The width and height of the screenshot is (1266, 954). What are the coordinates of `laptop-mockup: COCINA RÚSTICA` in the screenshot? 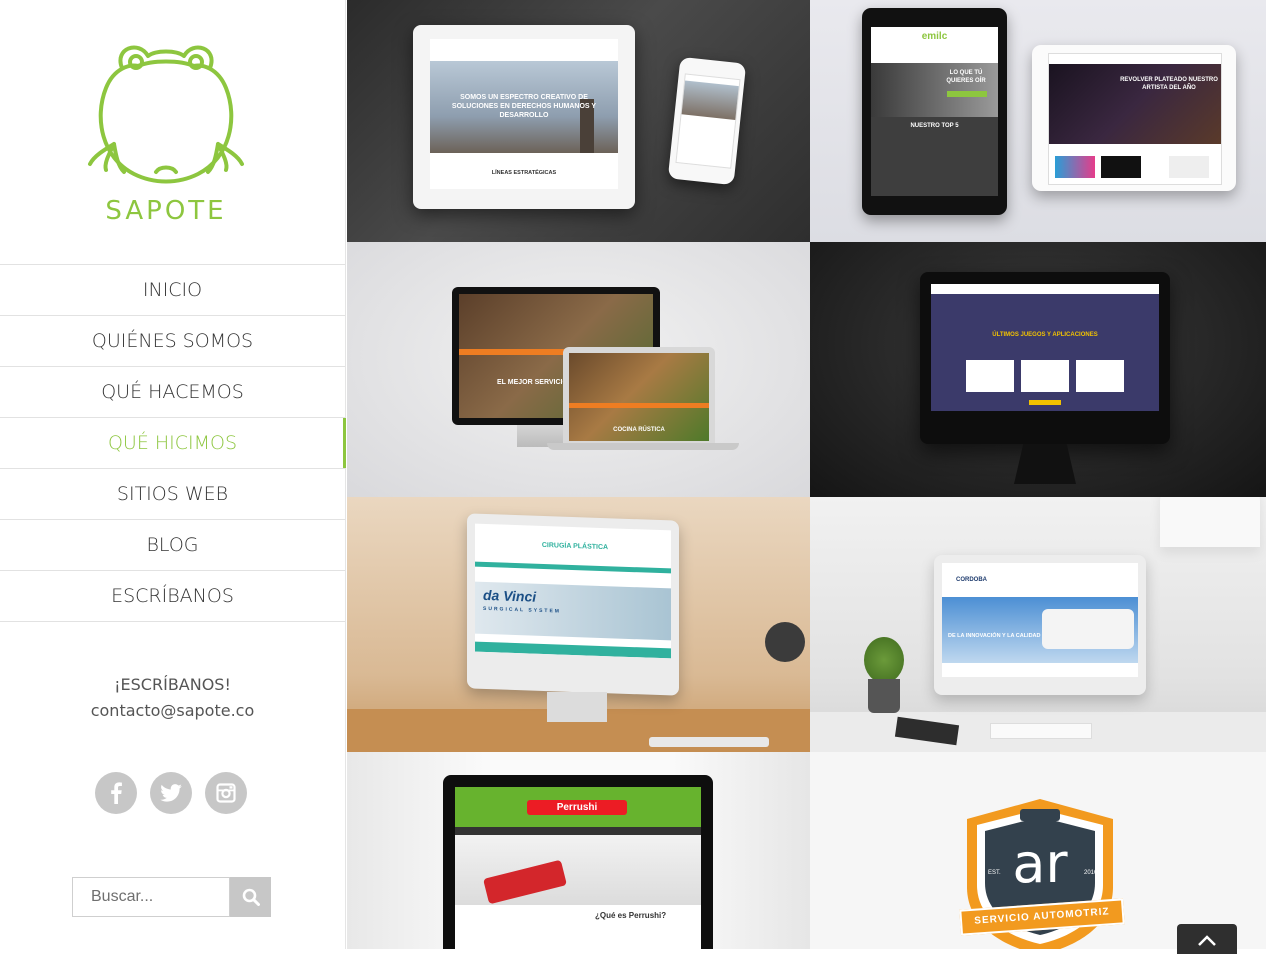 It's located at (639, 395).